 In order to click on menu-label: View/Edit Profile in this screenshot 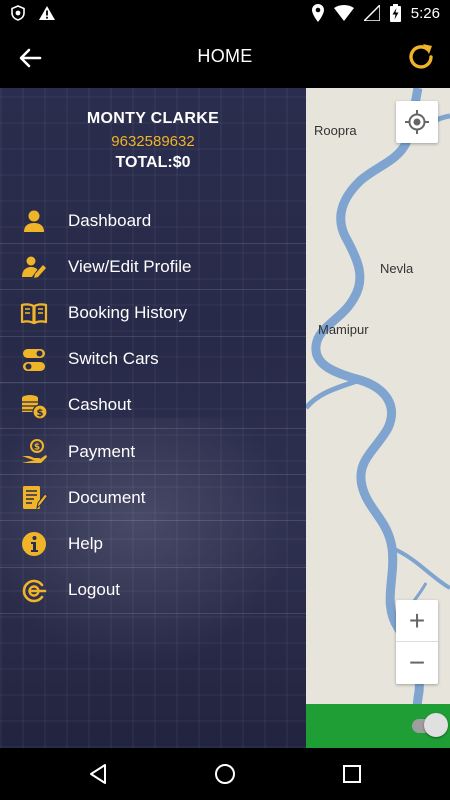, I will do `click(130, 266)`.